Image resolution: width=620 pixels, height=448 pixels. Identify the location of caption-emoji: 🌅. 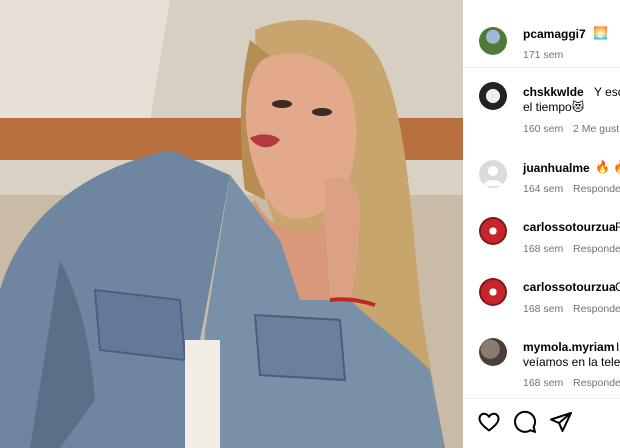
(600, 33).